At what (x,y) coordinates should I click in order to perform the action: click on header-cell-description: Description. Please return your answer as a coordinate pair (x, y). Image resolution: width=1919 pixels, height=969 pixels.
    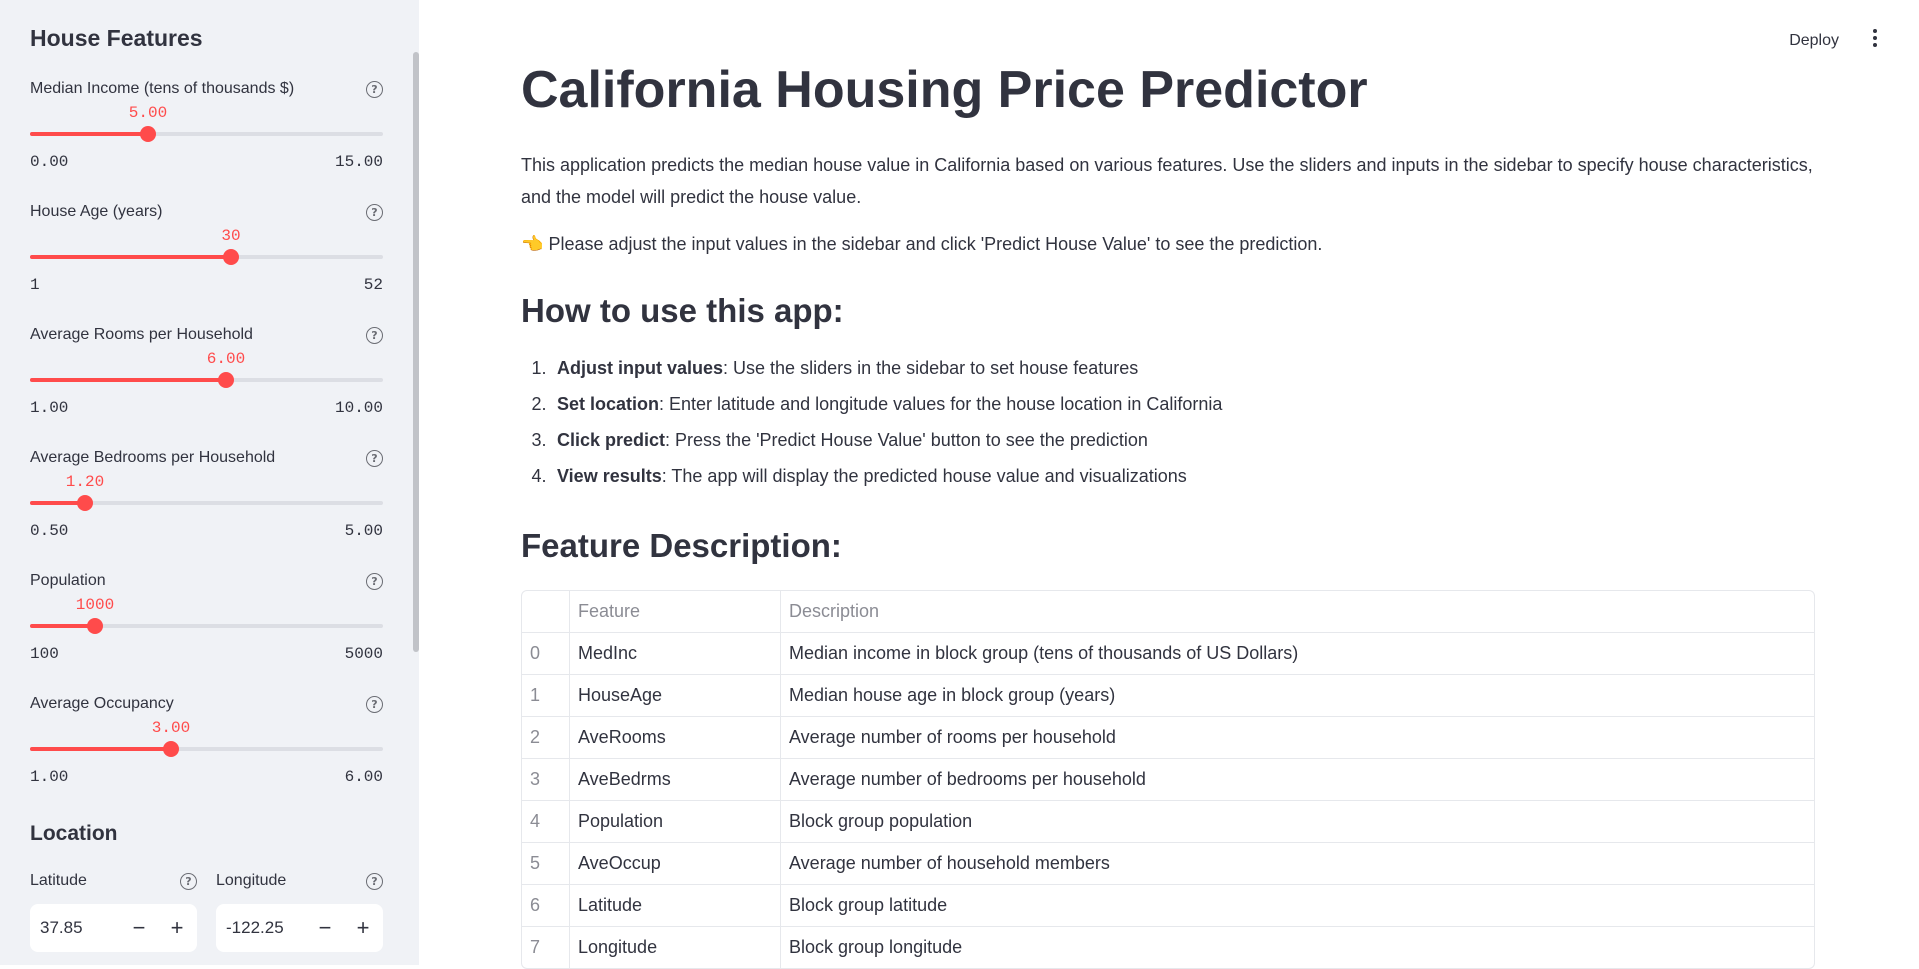
    Looking at the image, I should click on (1297, 611).